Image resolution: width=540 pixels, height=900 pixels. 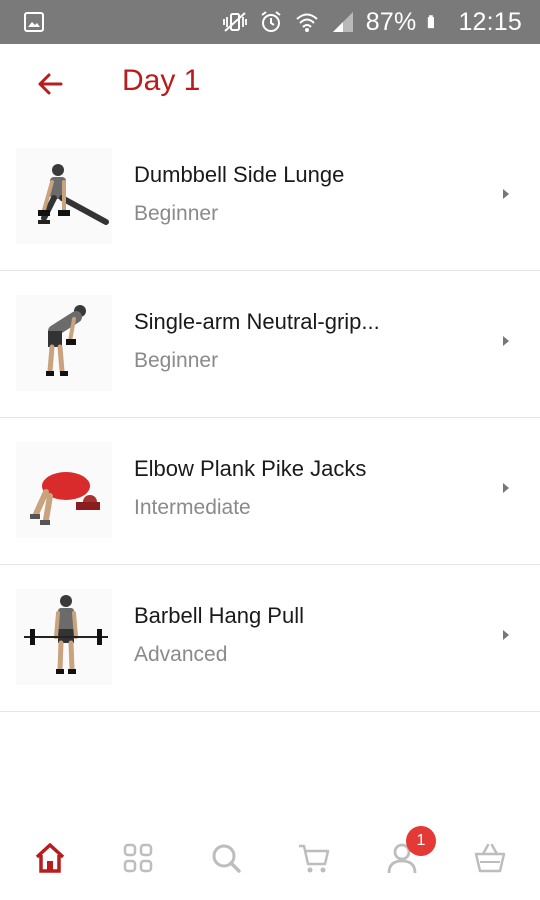 I want to click on bottom-nav: 1, so click(x=270, y=858).